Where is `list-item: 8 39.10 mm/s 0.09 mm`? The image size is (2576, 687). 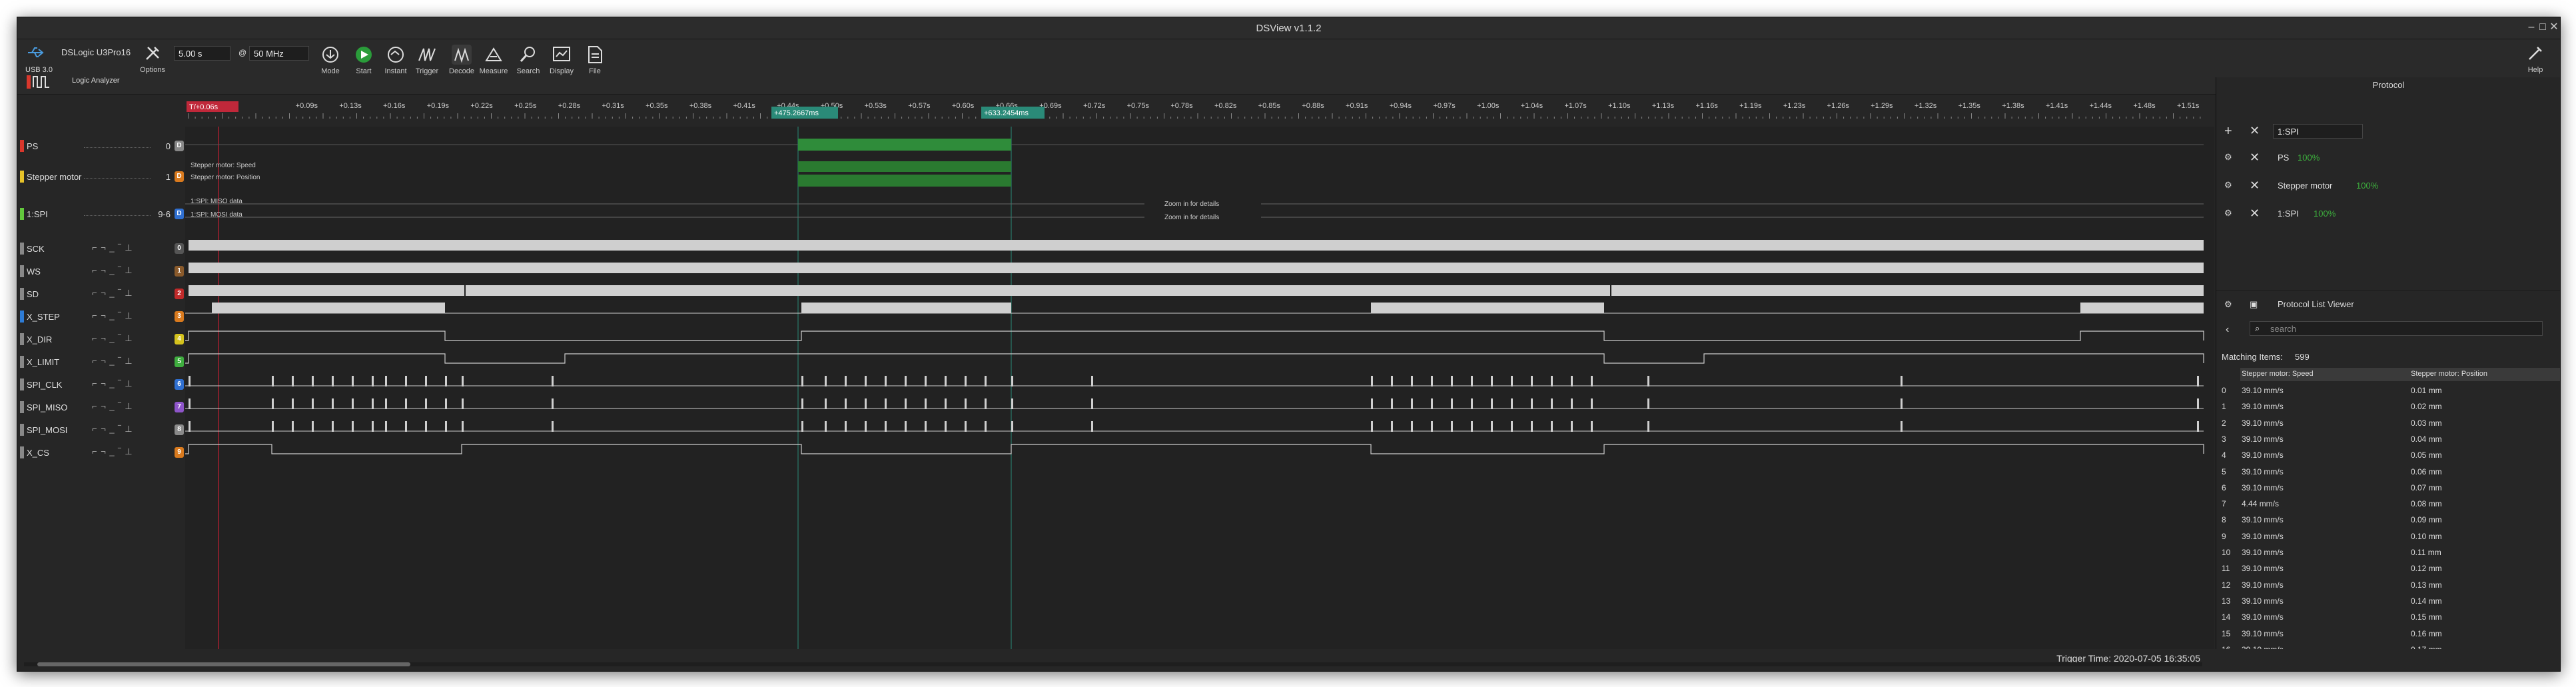
list-item: 8 39.10 mm/s 0.09 mm is located at coordinates (2388, 520).